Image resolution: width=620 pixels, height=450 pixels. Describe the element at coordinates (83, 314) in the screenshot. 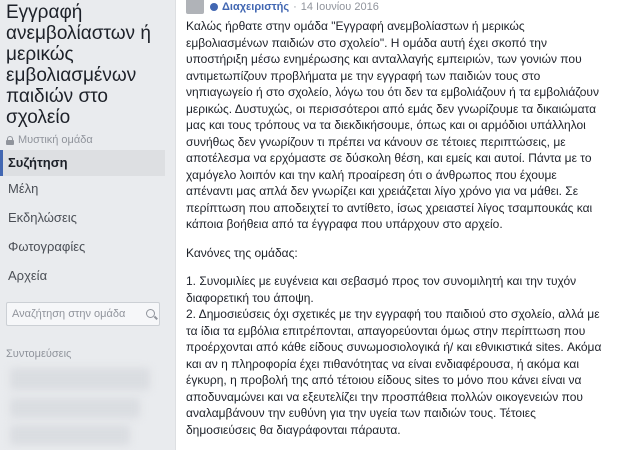

I see `group-search-input: Αναζήτηση στην ομάδα` at that location.